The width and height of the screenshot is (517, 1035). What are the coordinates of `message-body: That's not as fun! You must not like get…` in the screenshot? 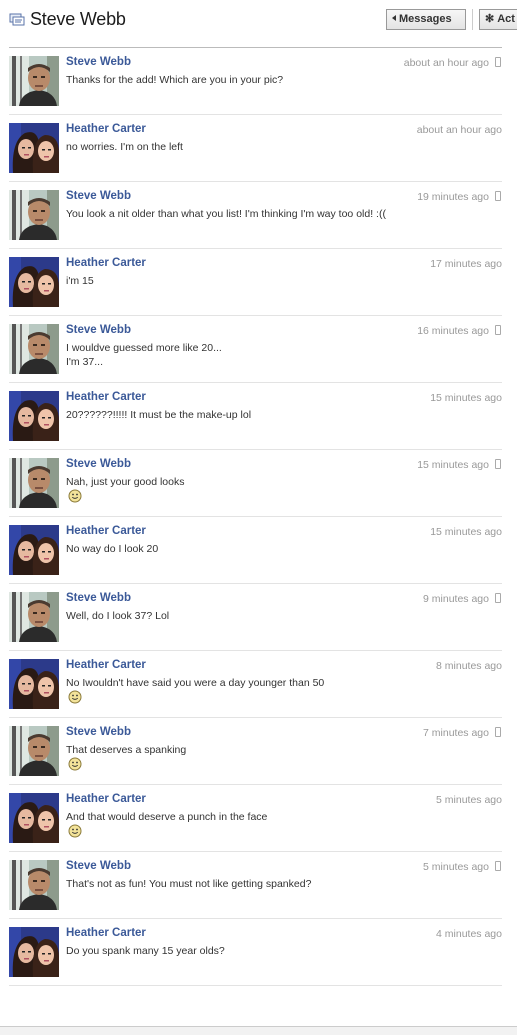 It's located at (246, 884).